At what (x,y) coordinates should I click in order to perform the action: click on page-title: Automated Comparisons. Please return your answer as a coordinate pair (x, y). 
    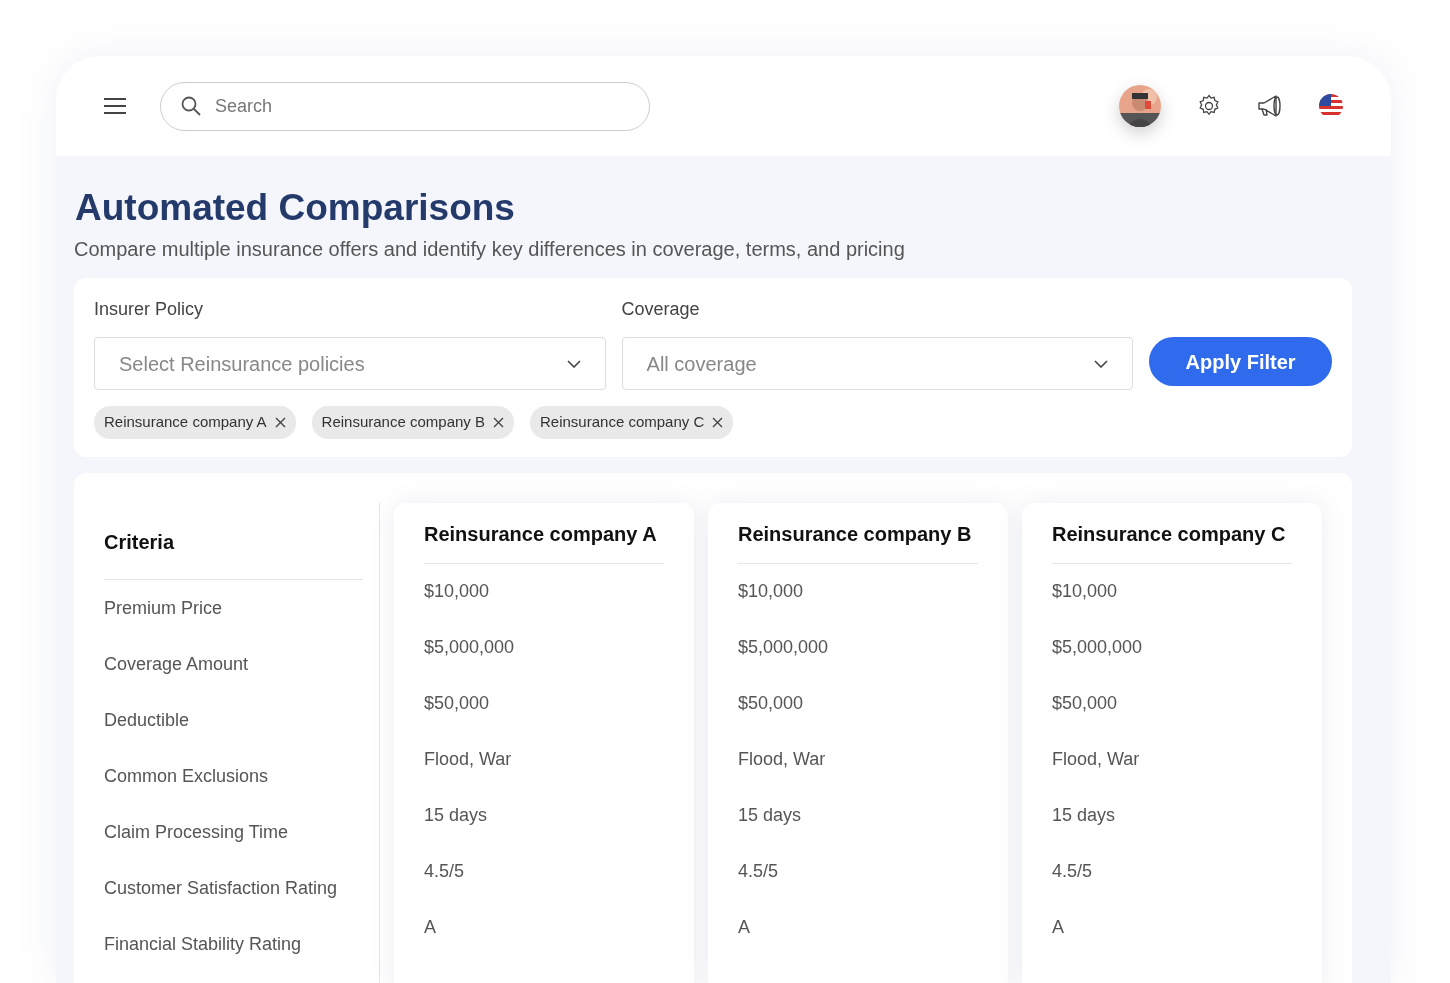
    Looking at the image, I should click on (295, 208).